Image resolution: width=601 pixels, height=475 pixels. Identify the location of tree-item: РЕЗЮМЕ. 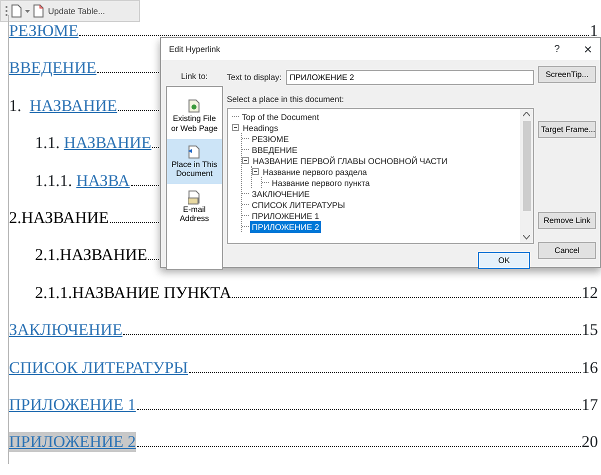
(270, 139).